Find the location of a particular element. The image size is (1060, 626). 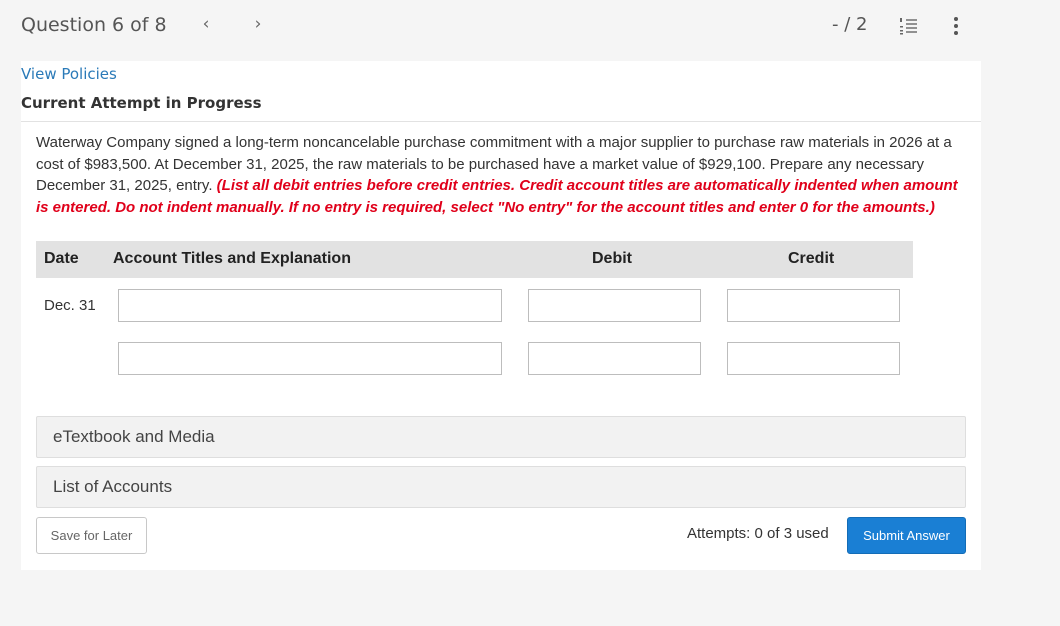

row-1-credit-input is located at coordinates (813, 305).